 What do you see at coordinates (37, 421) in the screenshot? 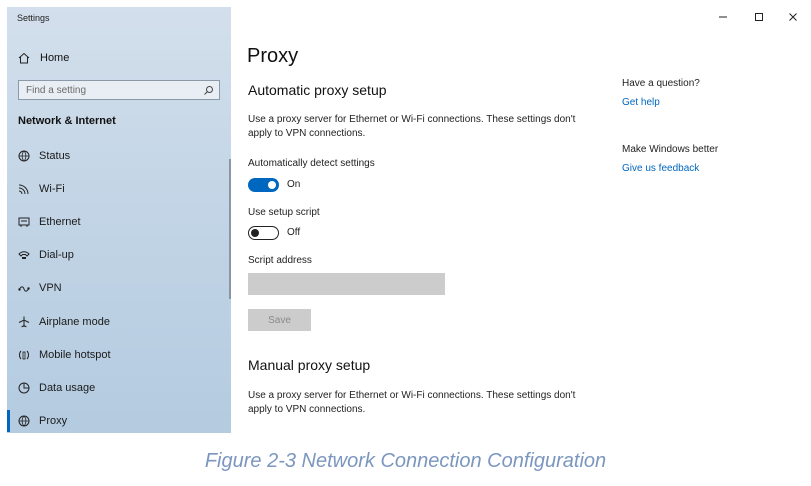
I see `sidebar-item-proxy: Proxy` at bounding box center [37, 421].